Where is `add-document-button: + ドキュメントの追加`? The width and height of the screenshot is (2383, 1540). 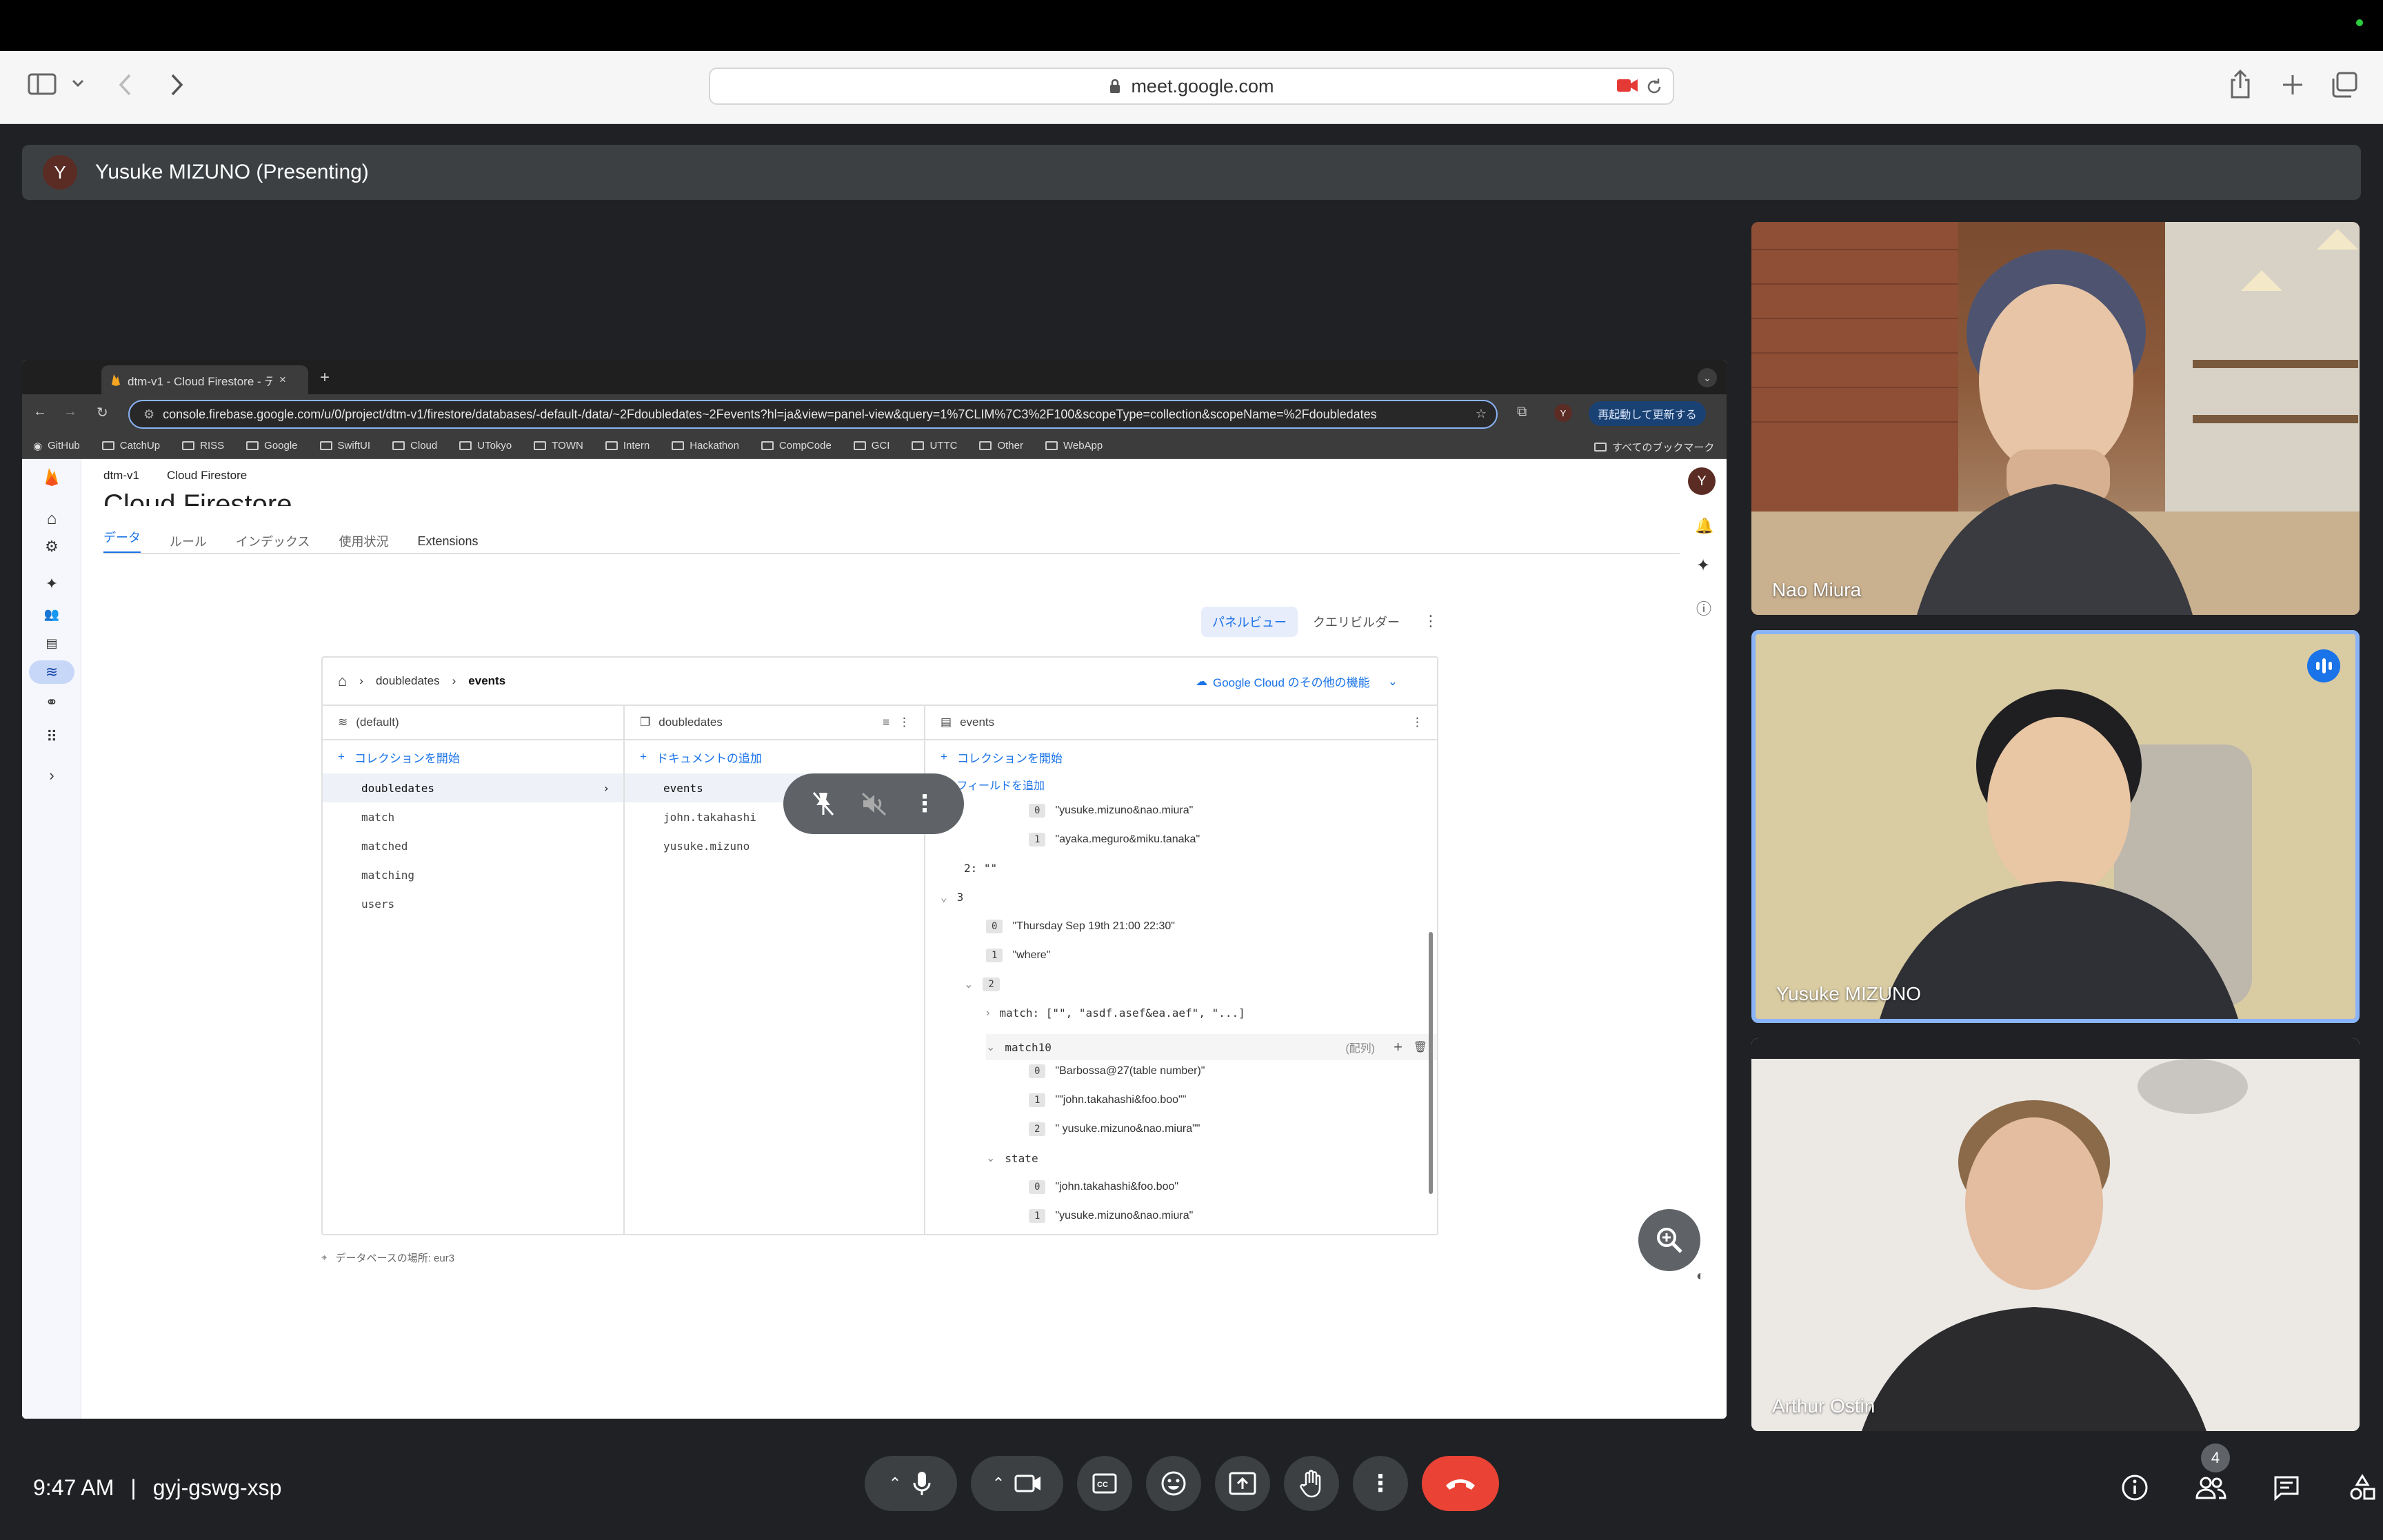
add-document-button: + ドキュメントの追加 is located at coordinates (774, 756).